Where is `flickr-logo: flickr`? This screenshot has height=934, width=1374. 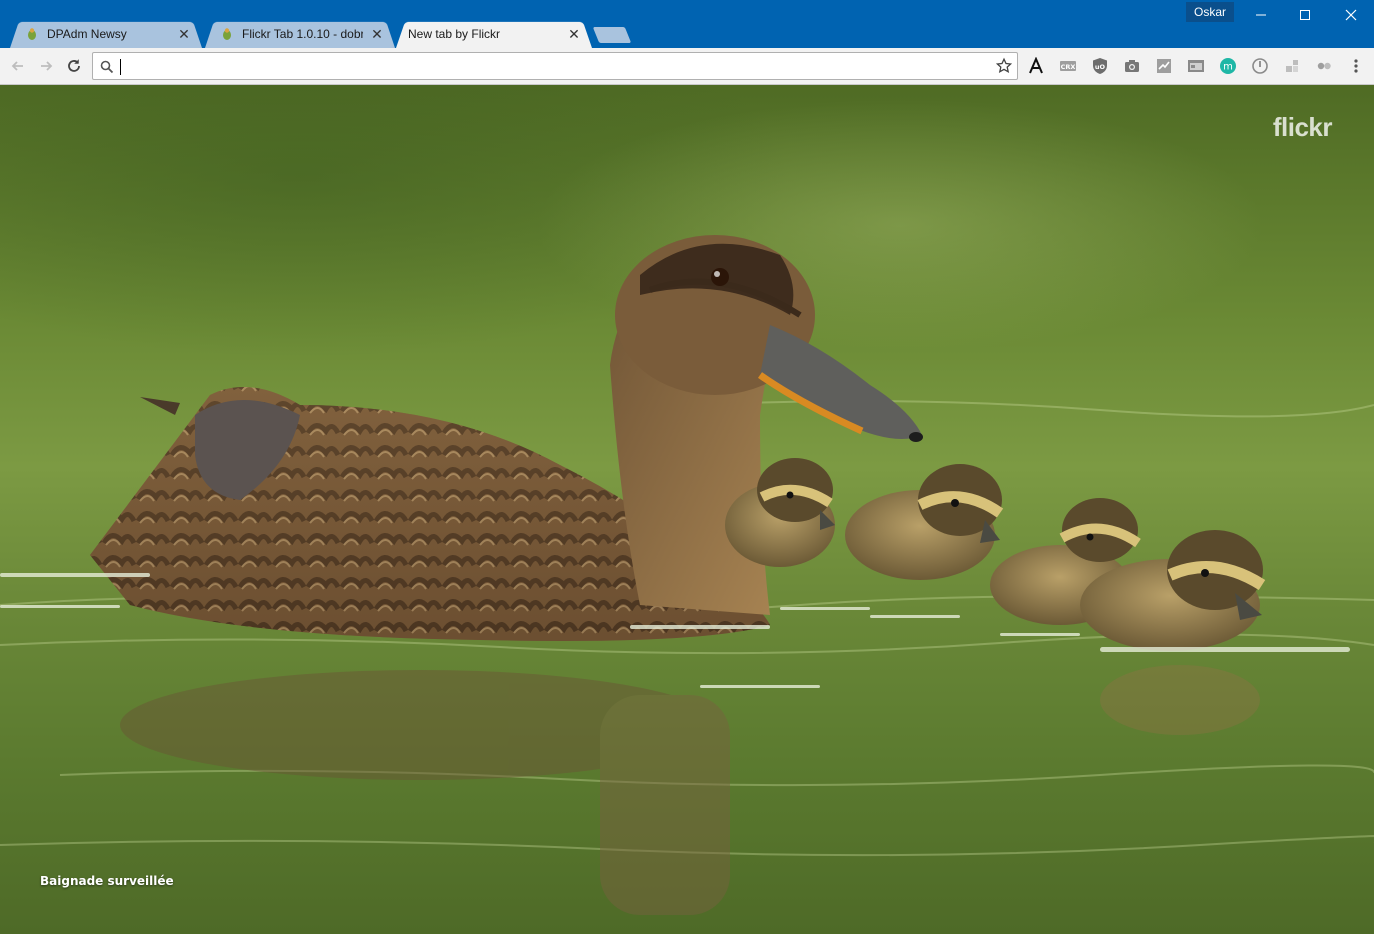
flickr-logo: flickr is located at coordinates (1303, 127).